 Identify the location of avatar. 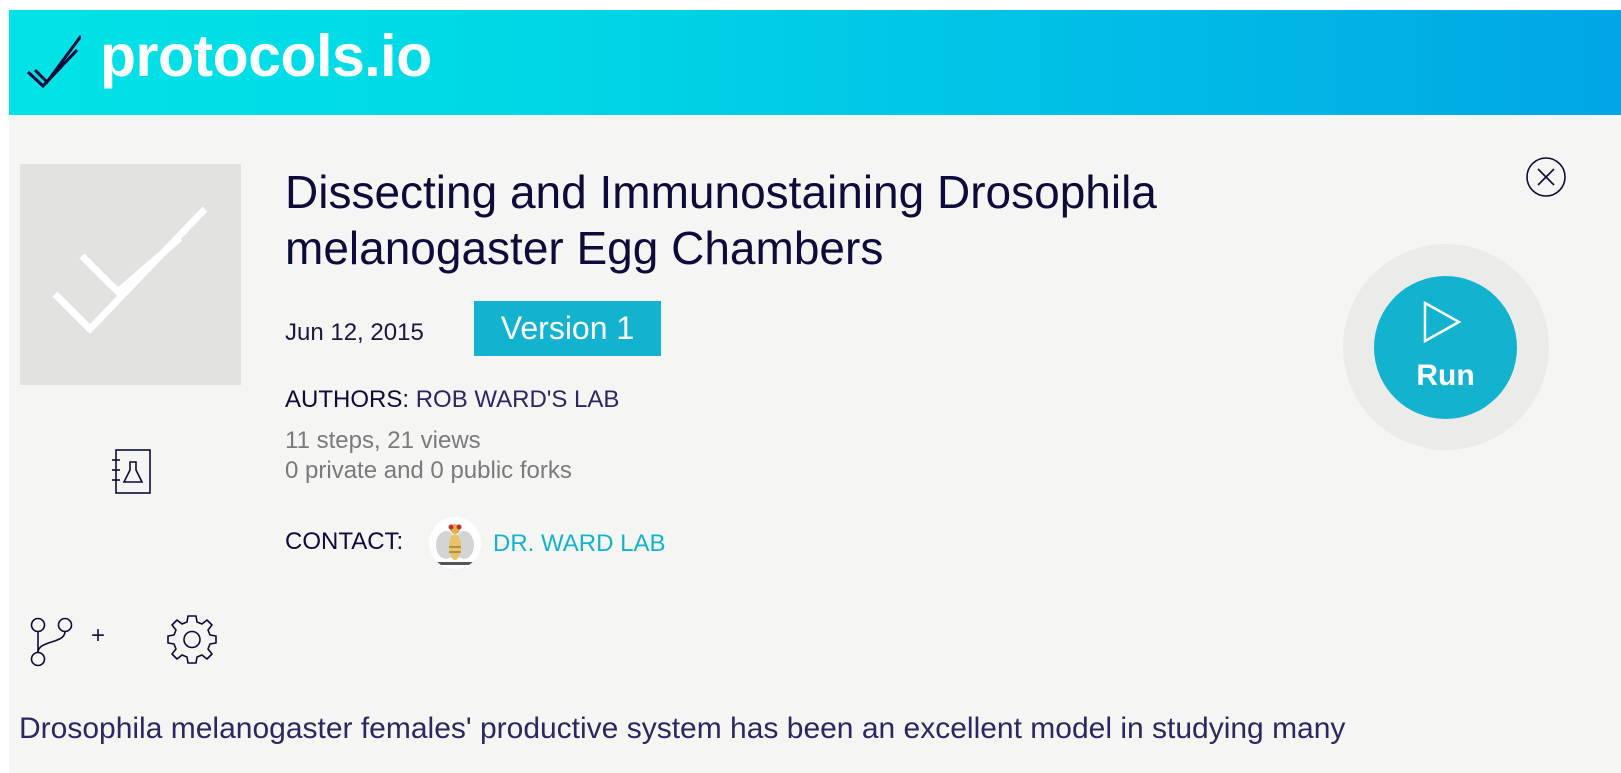
(455, 543).